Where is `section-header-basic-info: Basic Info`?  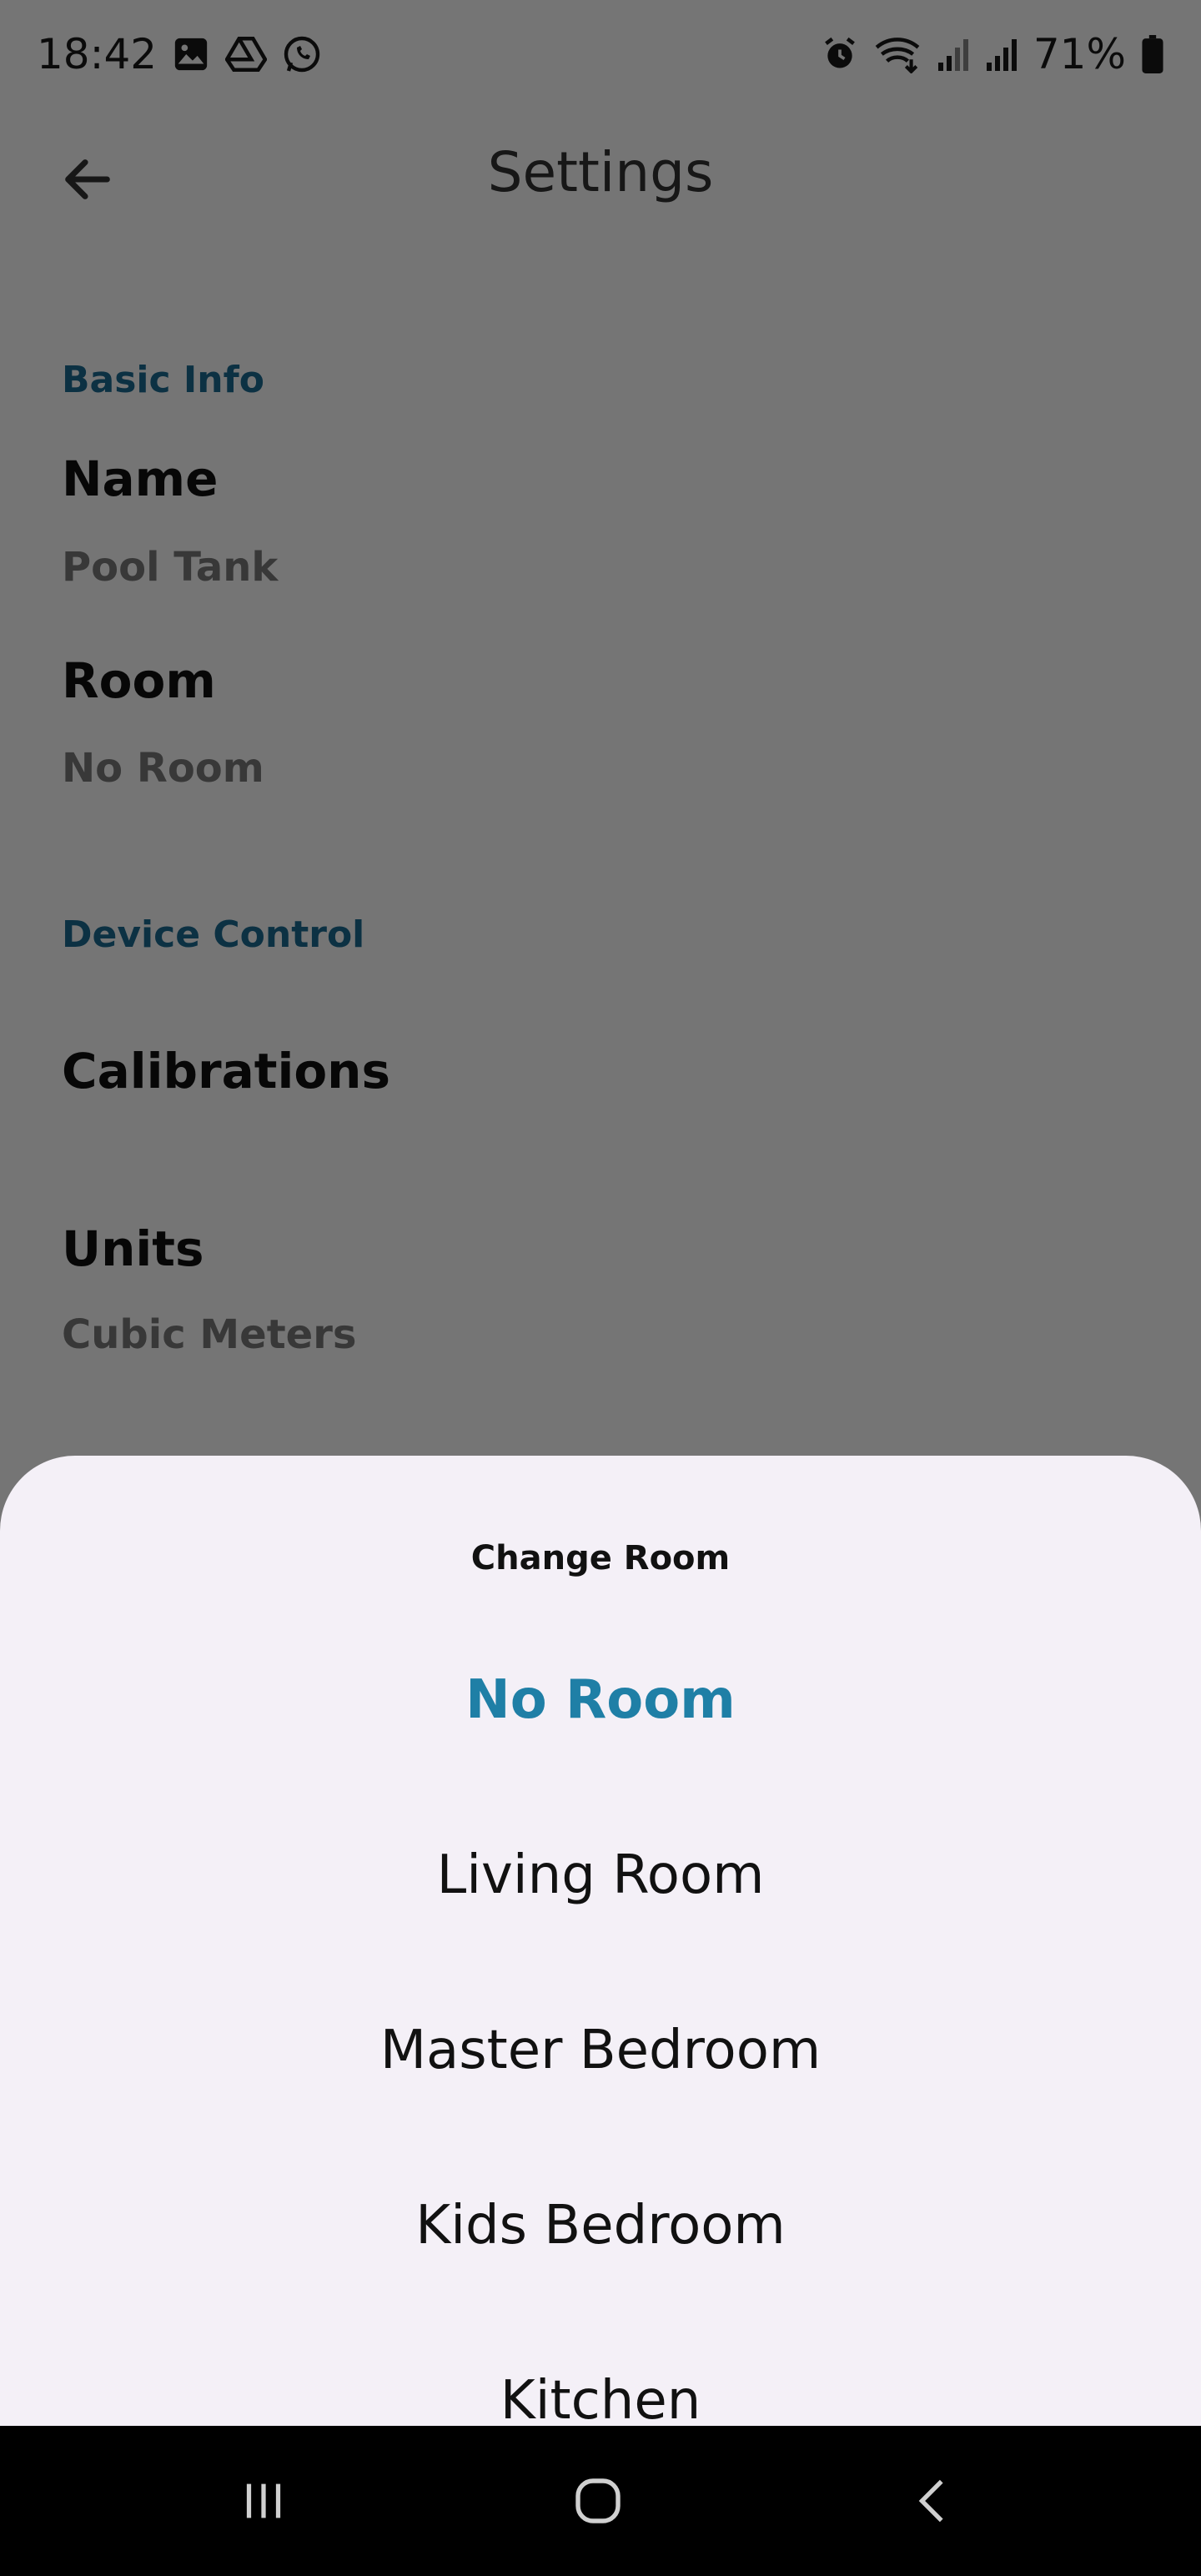
section-header-basic-info: Basic Info is located at coordinates (163, 380).